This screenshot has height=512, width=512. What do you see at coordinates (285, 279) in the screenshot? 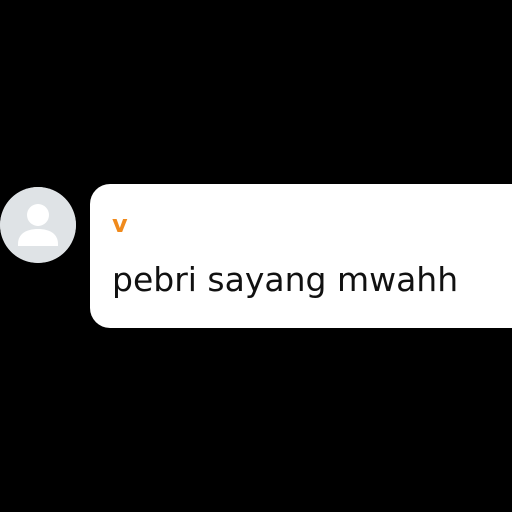
I see `message-text: pebri sayang mwahh` at bounding box center [285, 279].